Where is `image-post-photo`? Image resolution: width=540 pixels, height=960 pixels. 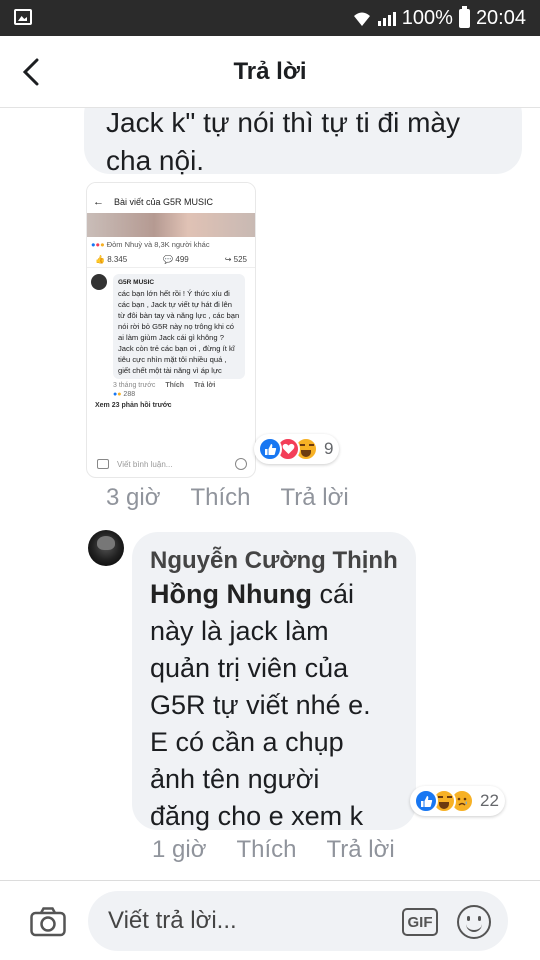
image-post-photo is located at coordinates (171, 225).